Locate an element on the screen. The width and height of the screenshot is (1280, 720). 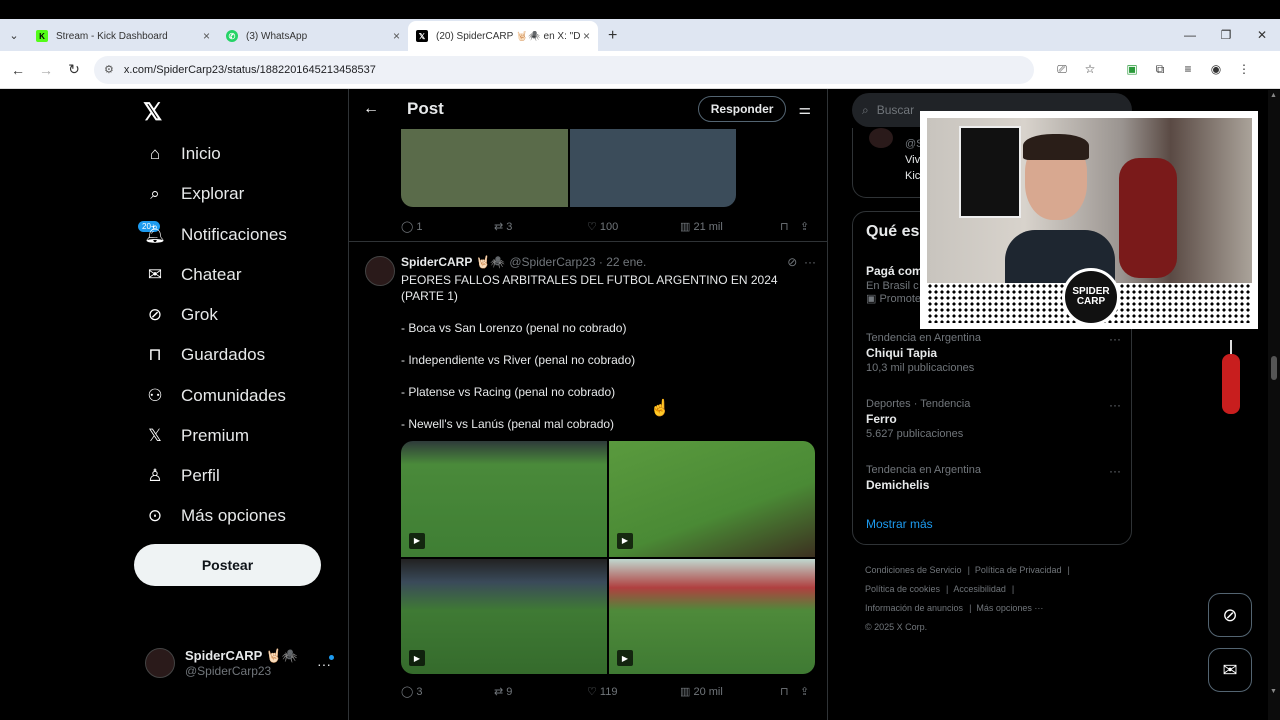
nav-chatear: ✉ Chatear is located at coordinates (193, 275).